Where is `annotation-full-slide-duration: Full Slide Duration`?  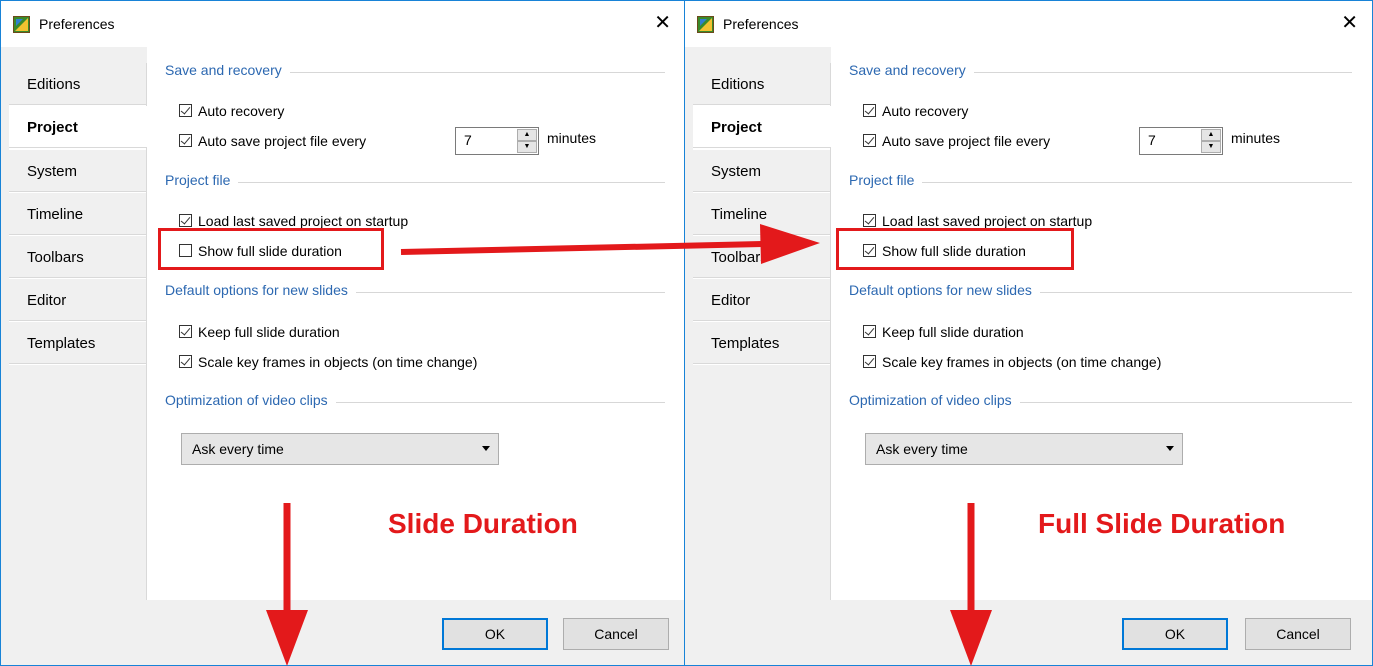 annotation-full-slide-duration: Full Slide Duration is located at coordinates (1162, 523).